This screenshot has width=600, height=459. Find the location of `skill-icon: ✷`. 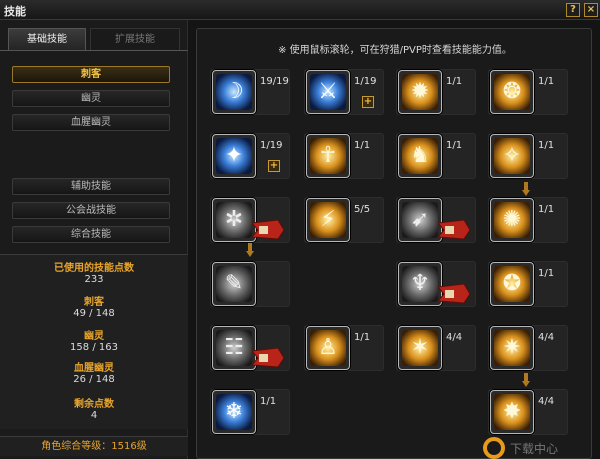

skill-icon: ✷ is located at coordinates (512, 348).